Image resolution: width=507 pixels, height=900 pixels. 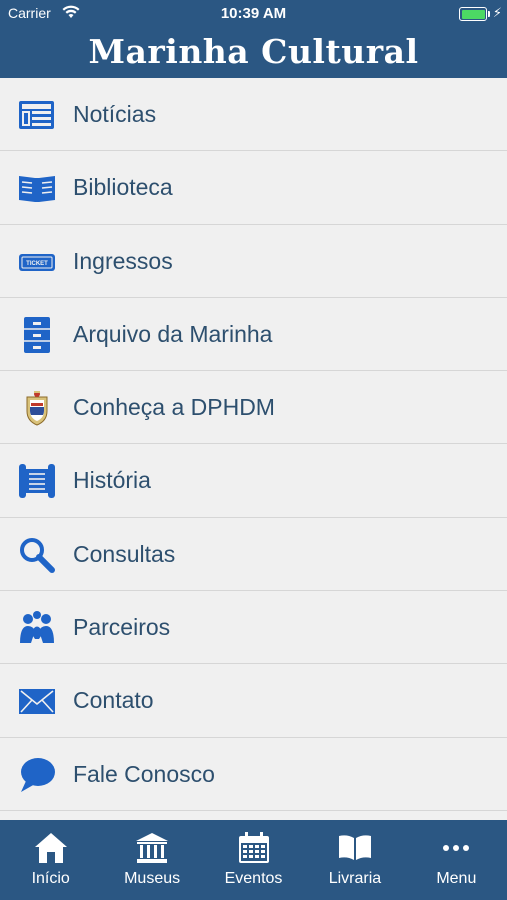 I want to click on people-icon, so click(x=37, y=628).